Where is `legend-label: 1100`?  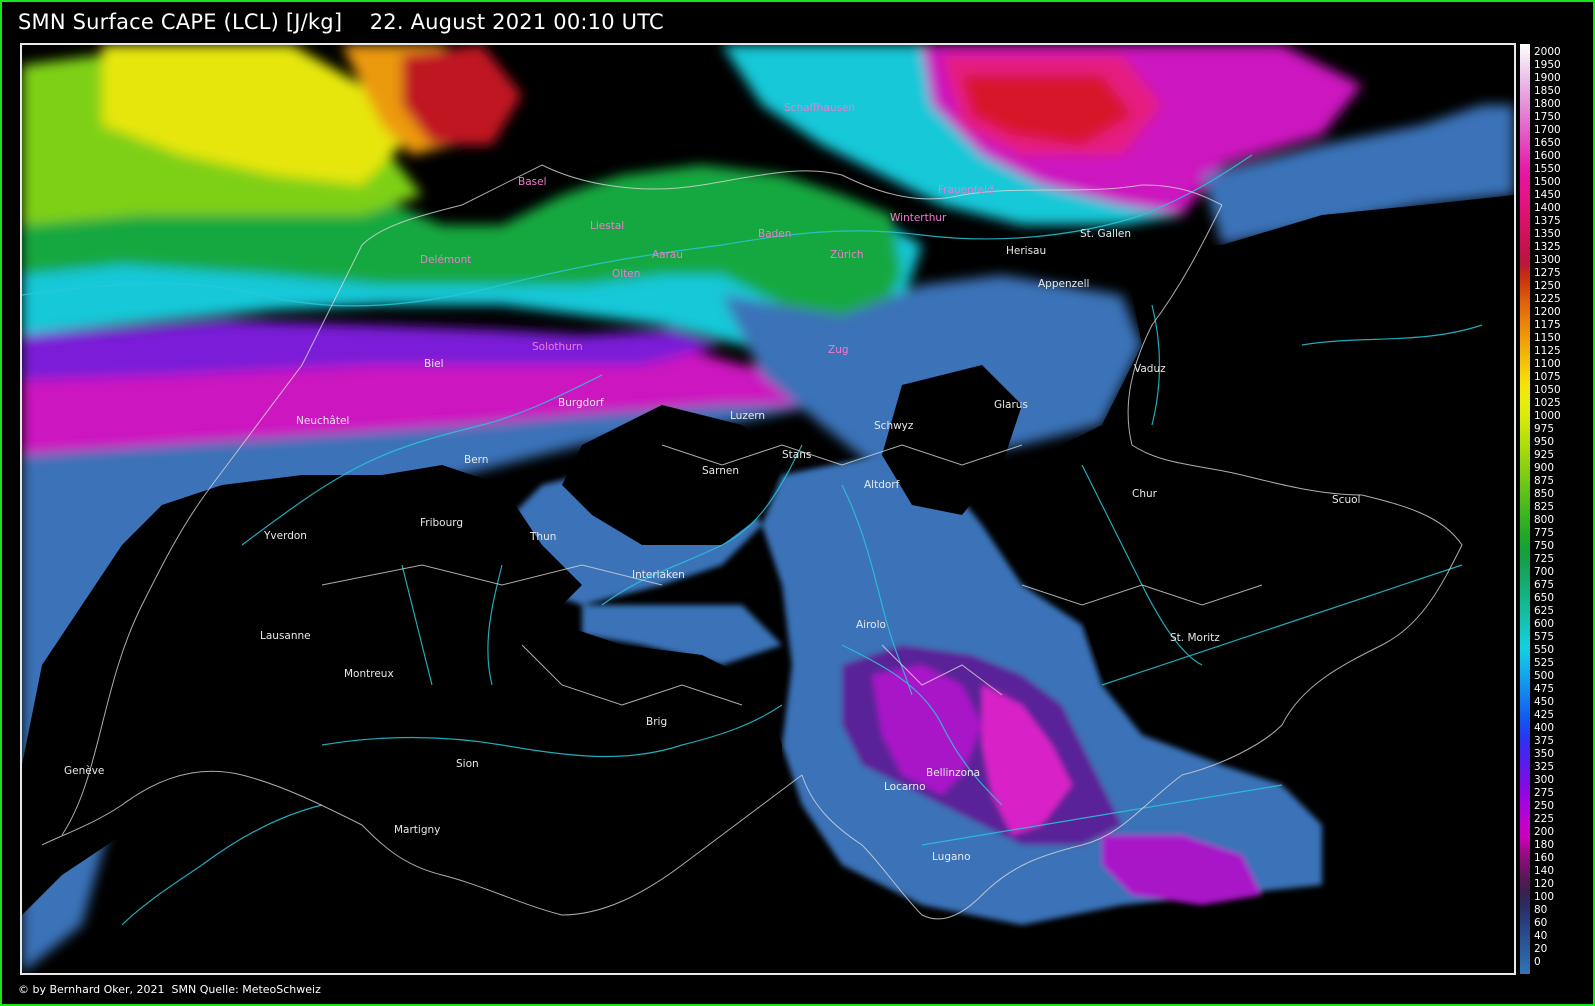 legend-label: 1100 is located at coordinates (1547, 364).